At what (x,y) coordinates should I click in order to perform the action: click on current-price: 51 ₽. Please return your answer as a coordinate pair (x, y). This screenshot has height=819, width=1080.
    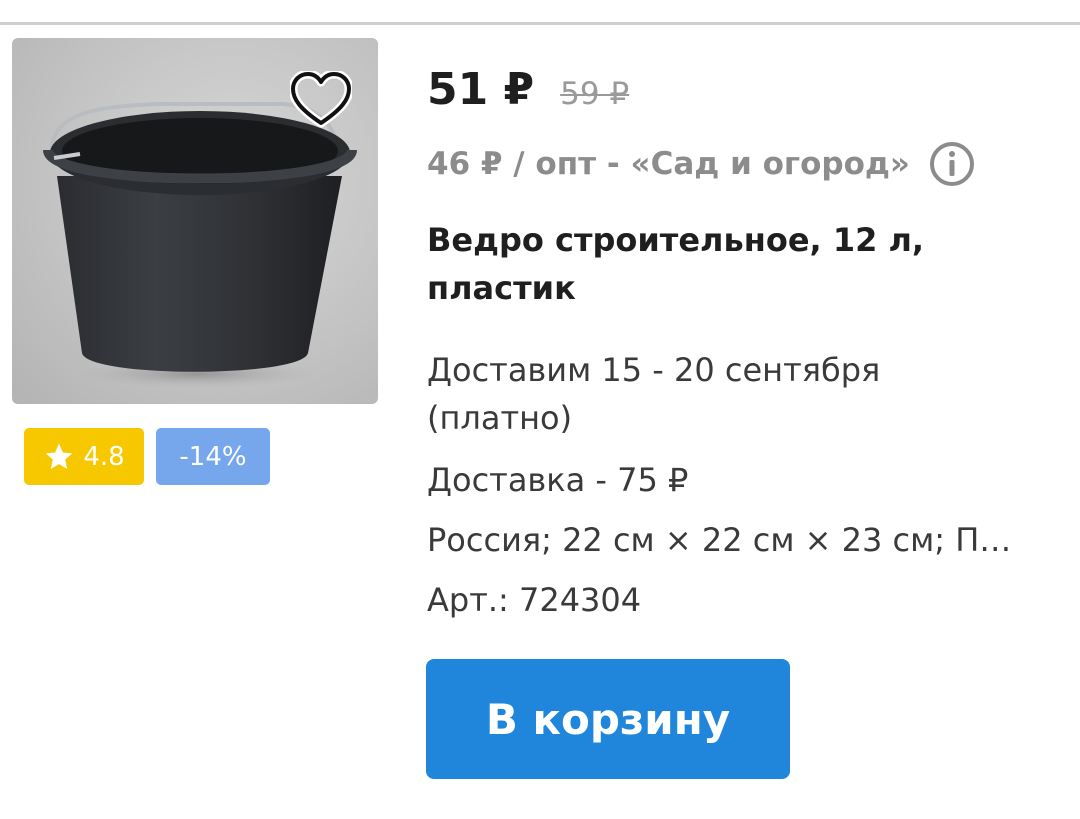
    Looking at the image, I should click on (481, 89).